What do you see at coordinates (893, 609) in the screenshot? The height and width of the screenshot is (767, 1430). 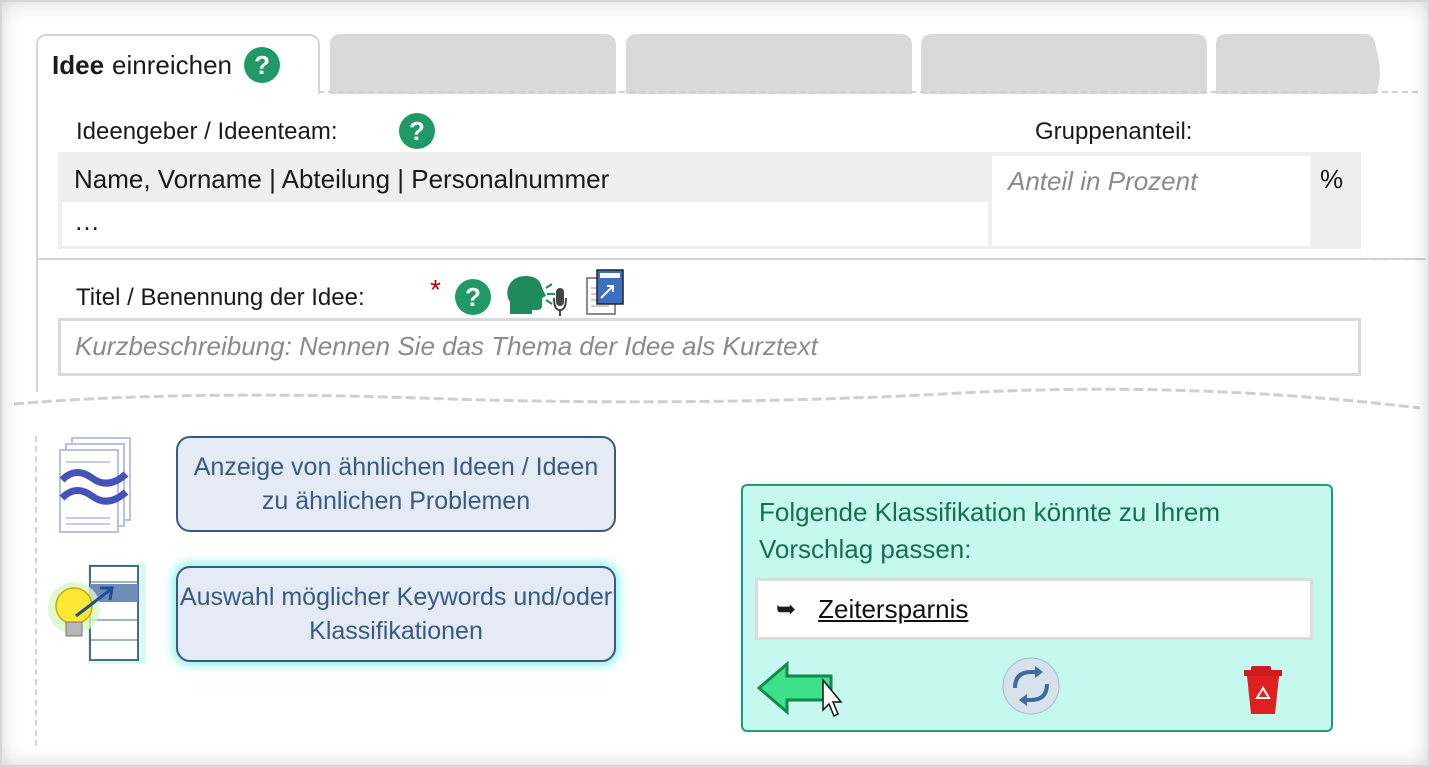 I see `classification-link: Zeitersparnis` at bounding box center [893, 609].